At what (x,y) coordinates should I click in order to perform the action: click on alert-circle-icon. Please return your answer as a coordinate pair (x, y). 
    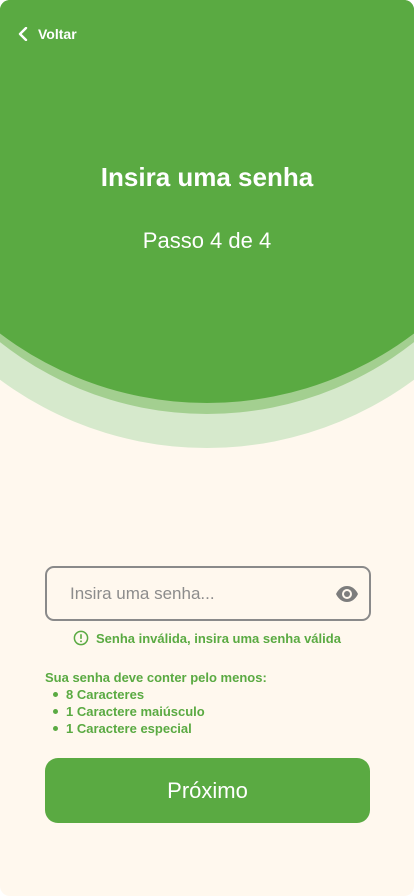
    Looking at the image, I should click on (81, 638).